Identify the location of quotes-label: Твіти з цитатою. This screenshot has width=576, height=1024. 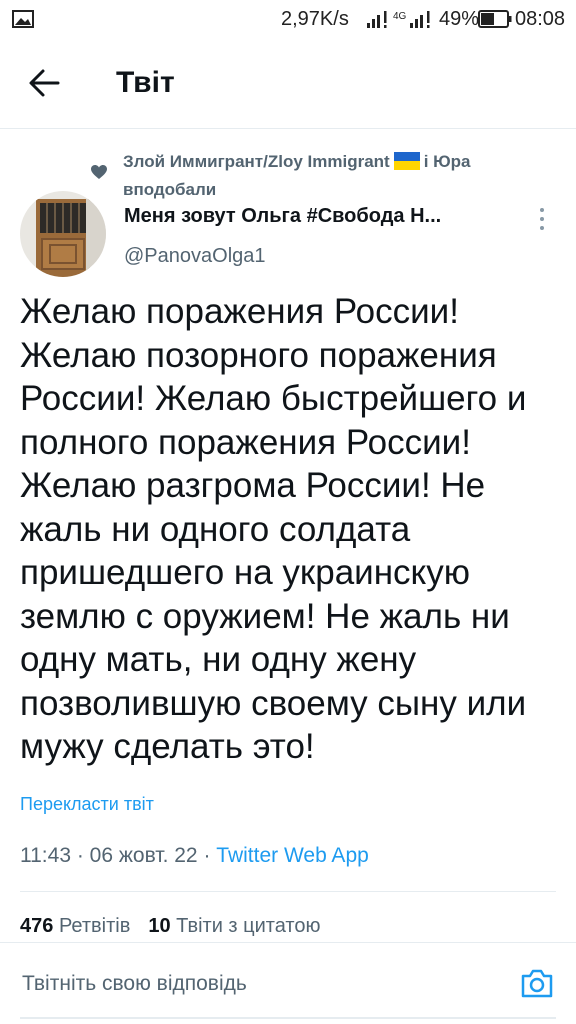
(248, 926).